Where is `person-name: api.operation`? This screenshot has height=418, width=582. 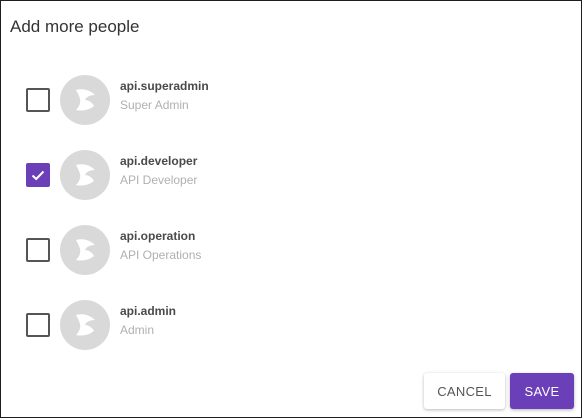 person-name: api.operation is located at coordinates (158, 236).